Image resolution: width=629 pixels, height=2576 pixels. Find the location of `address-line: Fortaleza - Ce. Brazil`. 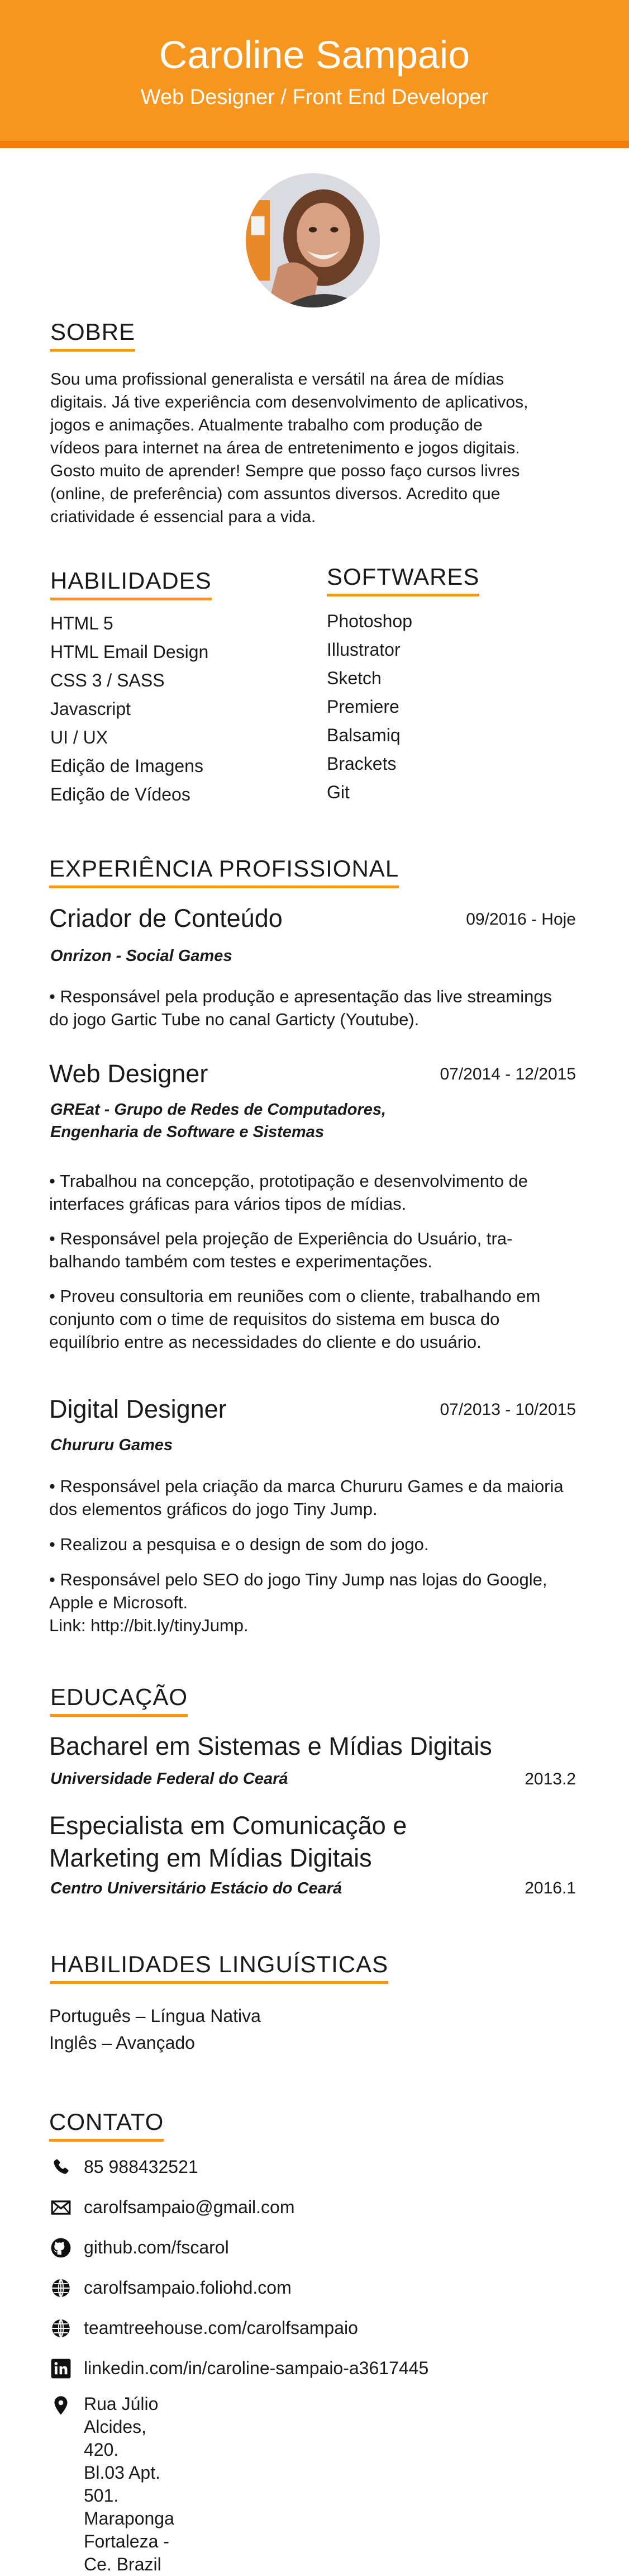

address-line: Fortaleza - Ce. Brazil is located at coordinates (127, 2552).